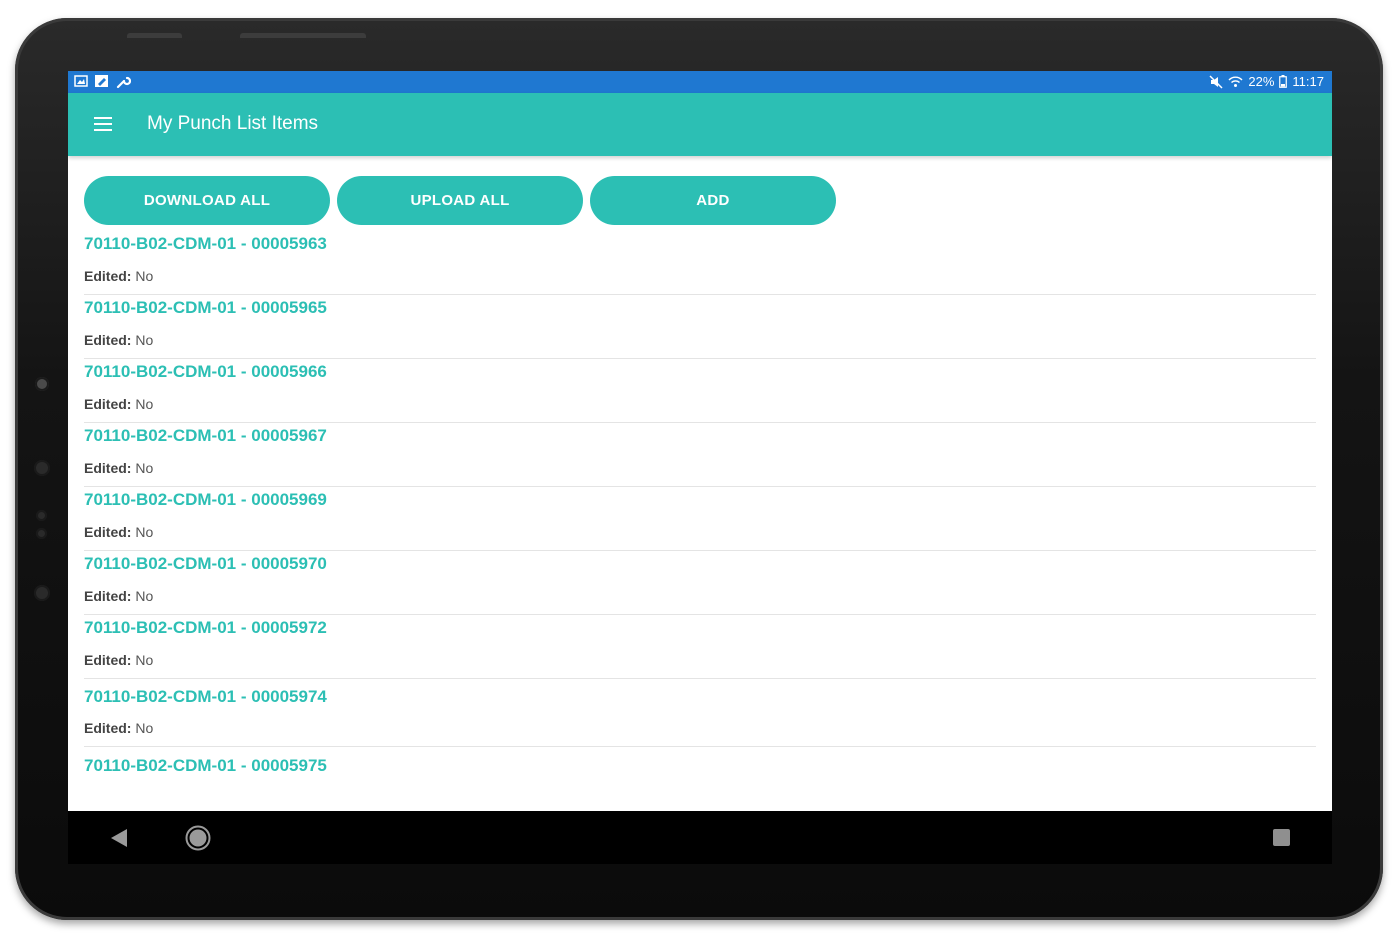 This screenshot has width=1400, height=939. I want to click on note-icon, so click(101, 81).